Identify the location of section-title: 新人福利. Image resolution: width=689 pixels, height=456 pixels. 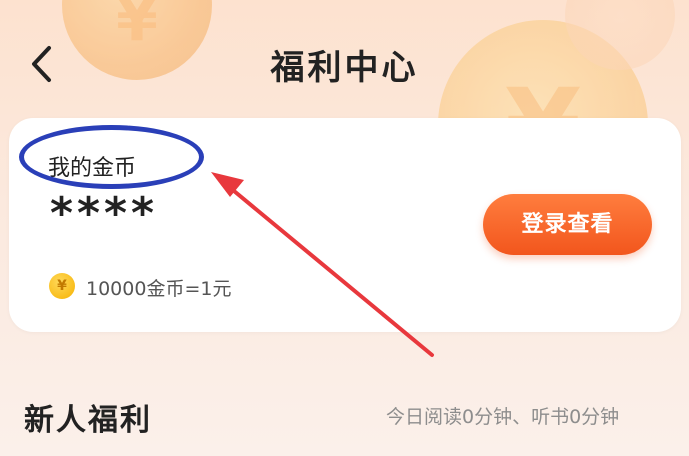
(88, 420).